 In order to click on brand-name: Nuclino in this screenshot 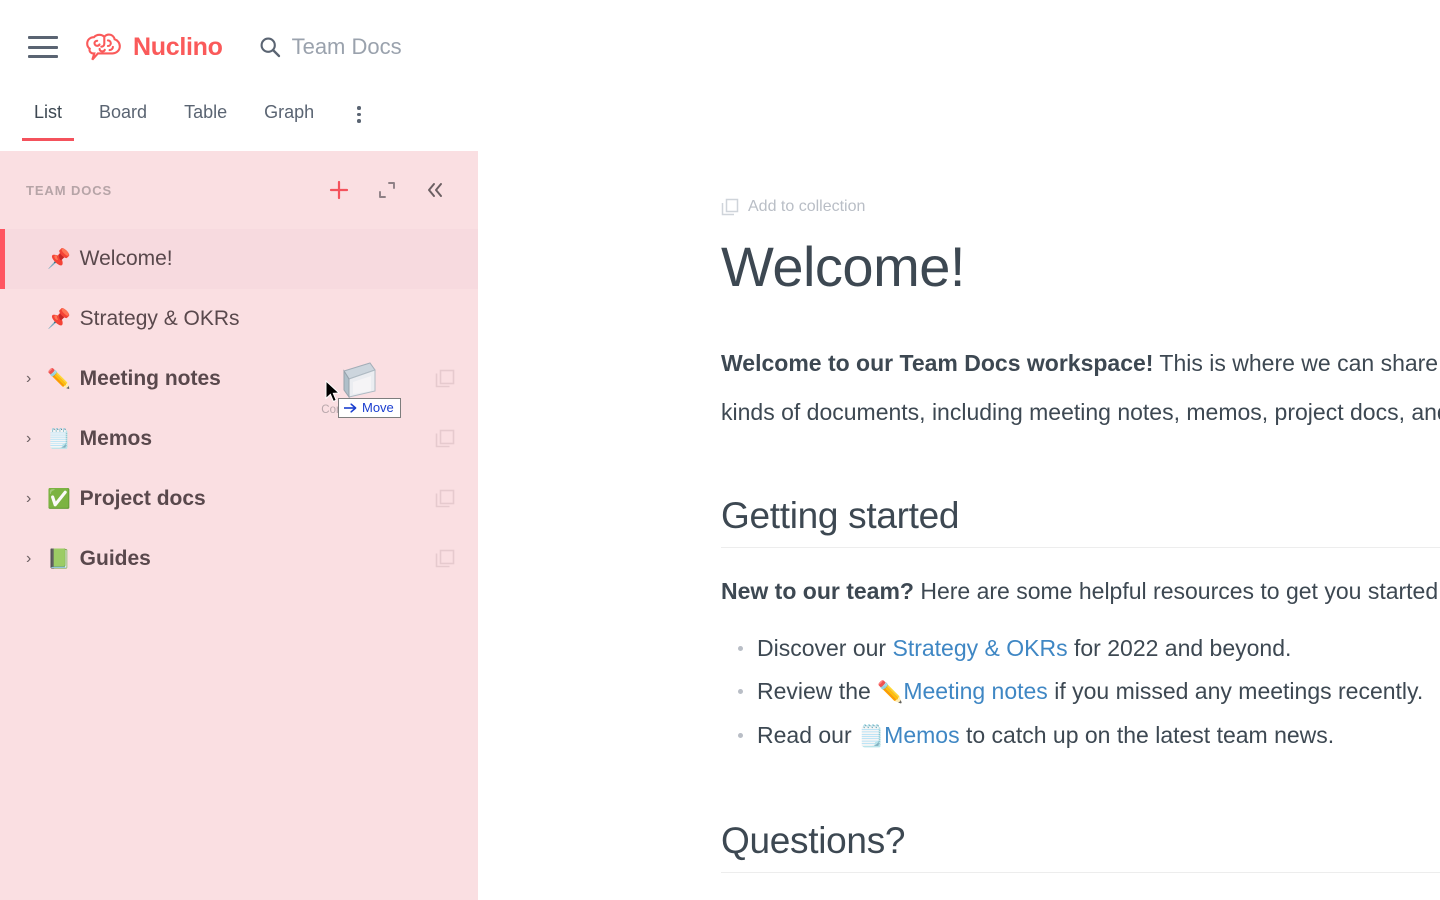, I will do `click(178, 46)`.